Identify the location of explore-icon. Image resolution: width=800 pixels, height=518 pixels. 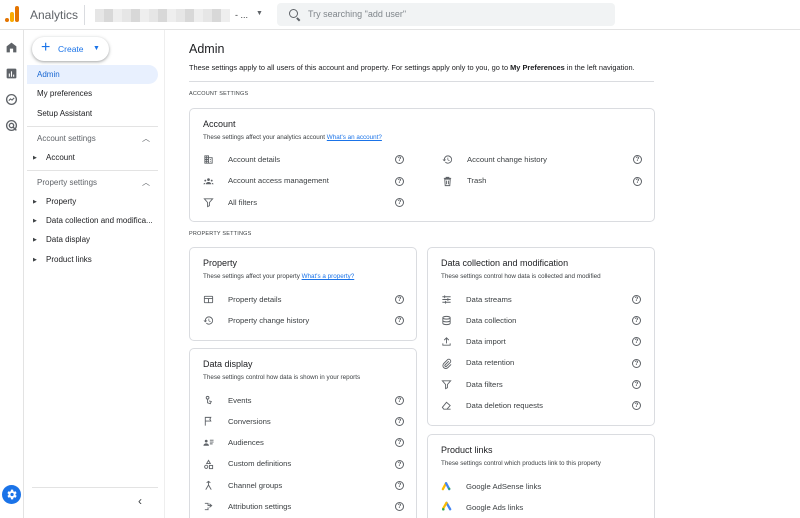
(11, 99).